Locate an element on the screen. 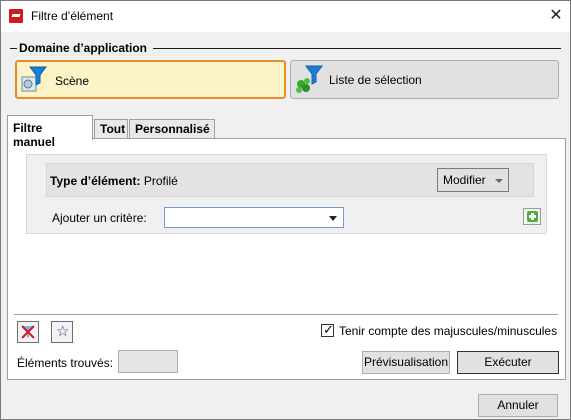 The height and width of the screenshot is (420, 571). group-divider-right is located at coordinates (357, 48).